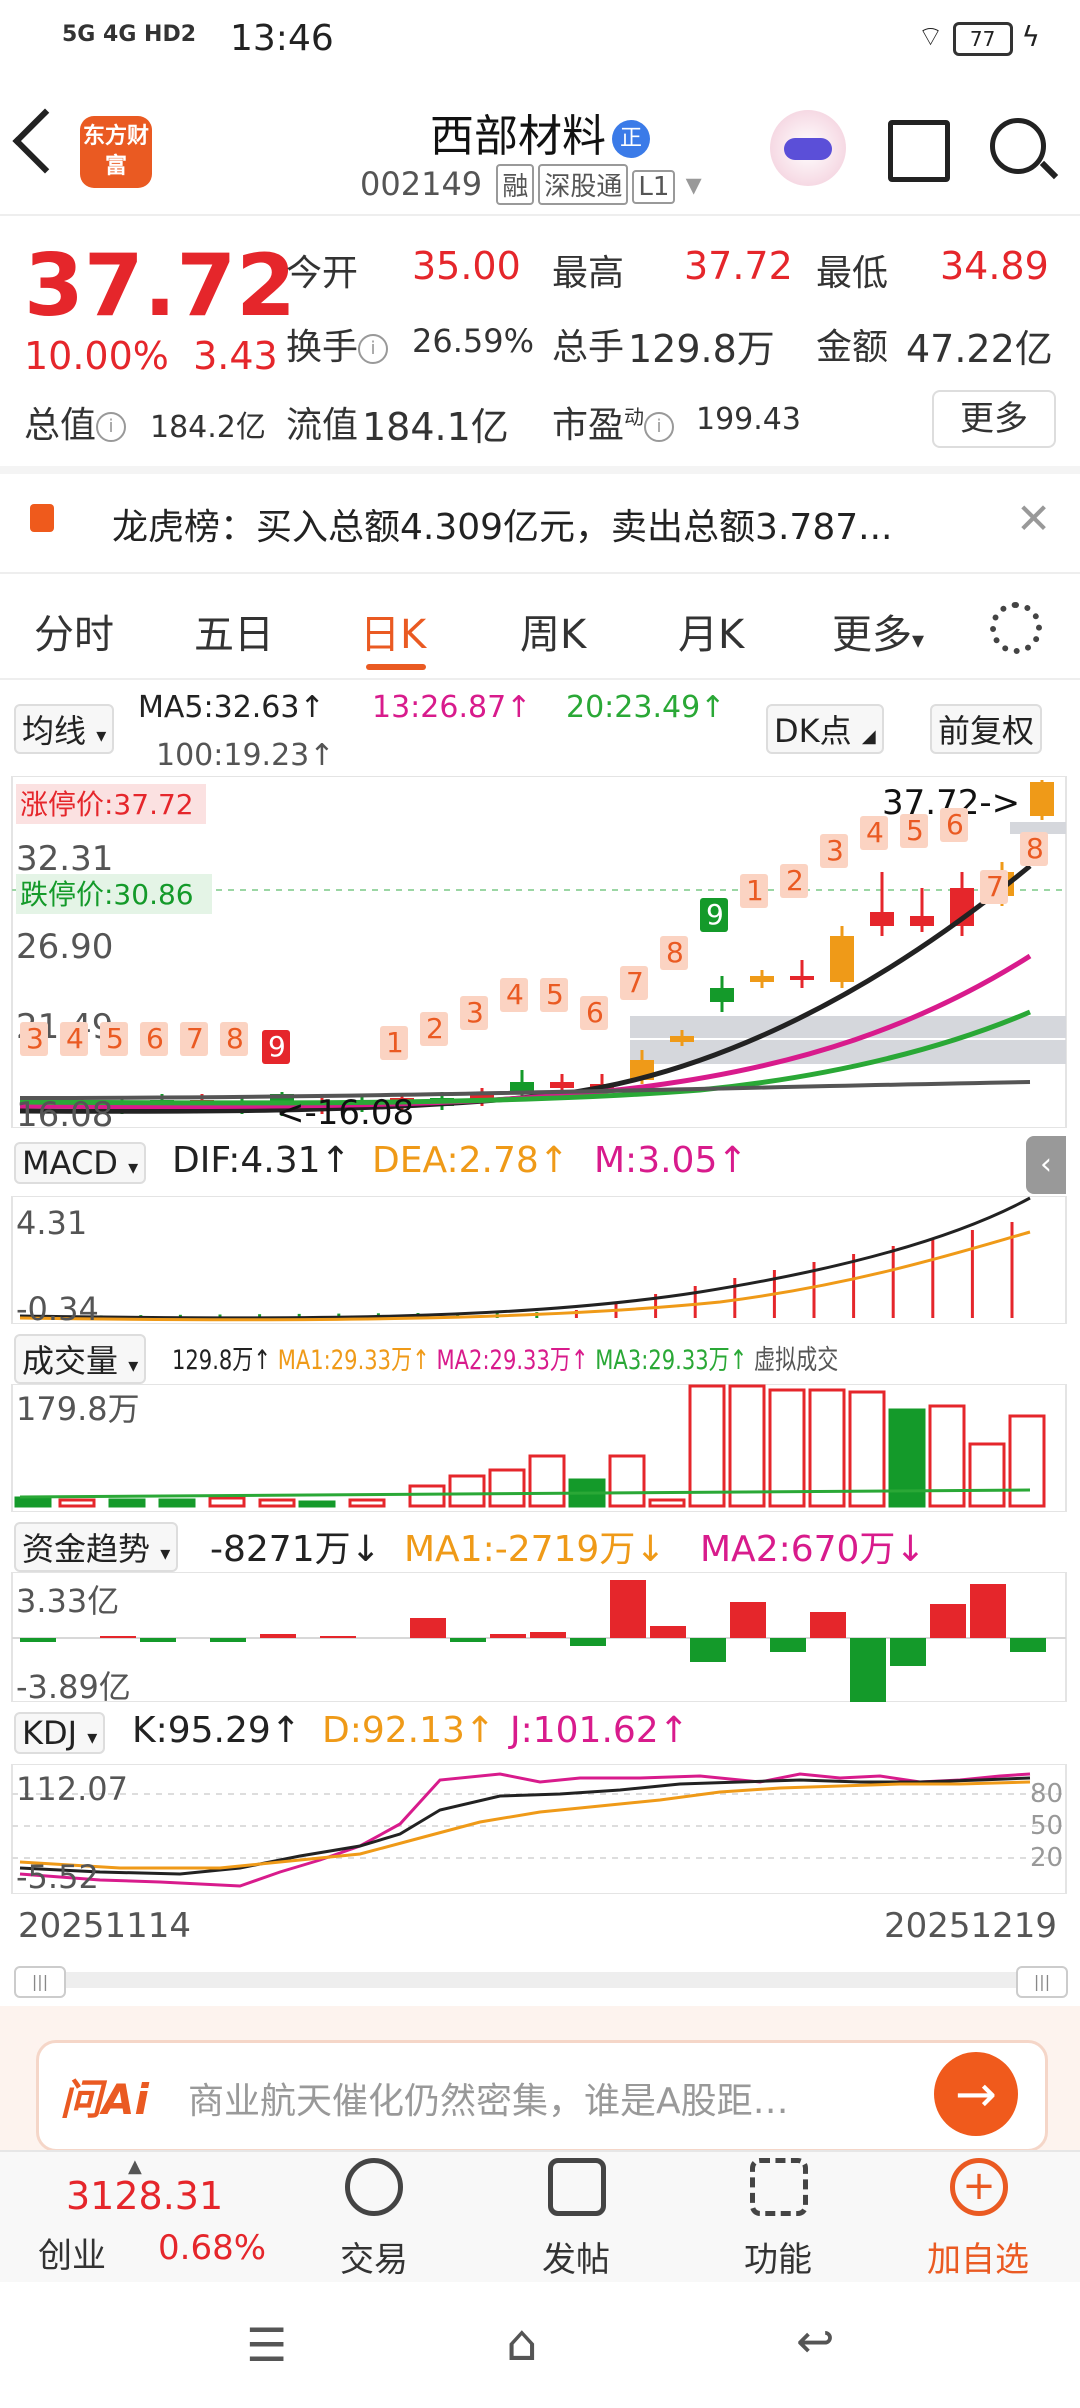 Image resolution: width=1080 pixels, height=2408 pixels. I want to click on close-icon: ✕, so click(1033, 518).